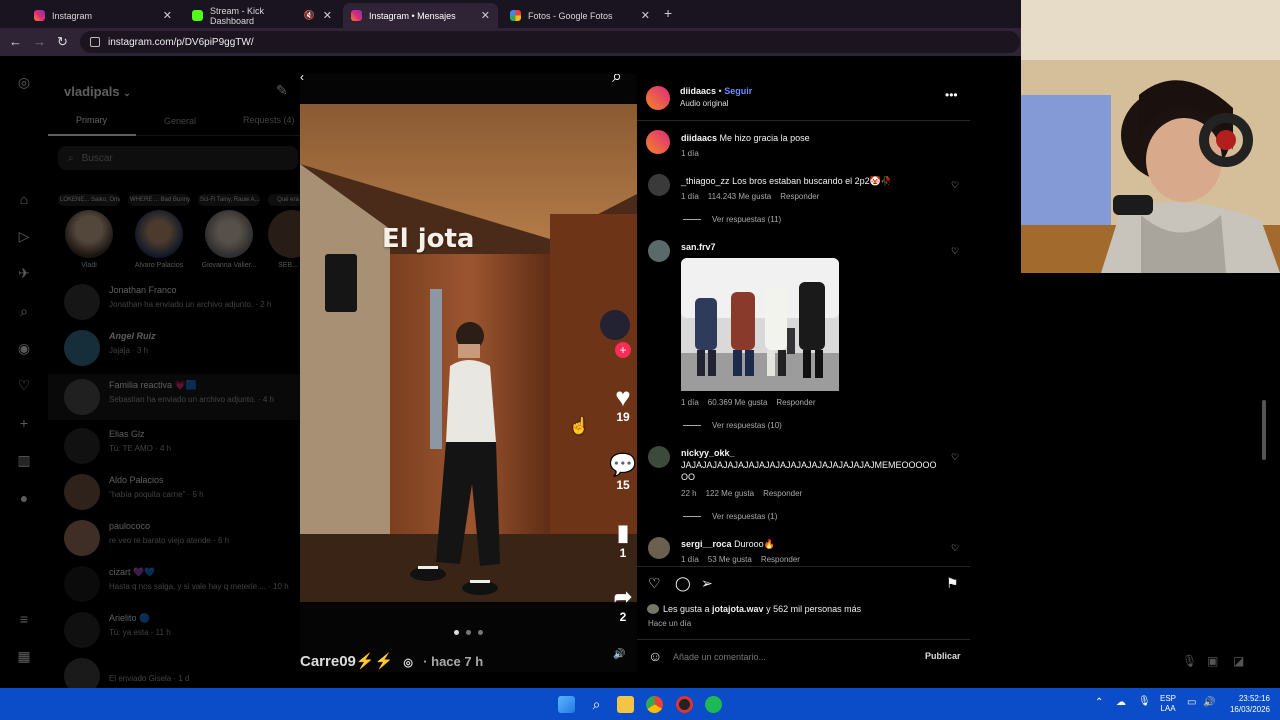  Describe the element at coordinates (24, 348) in the screenshot. I see `explore-icon: ◉` at that location.